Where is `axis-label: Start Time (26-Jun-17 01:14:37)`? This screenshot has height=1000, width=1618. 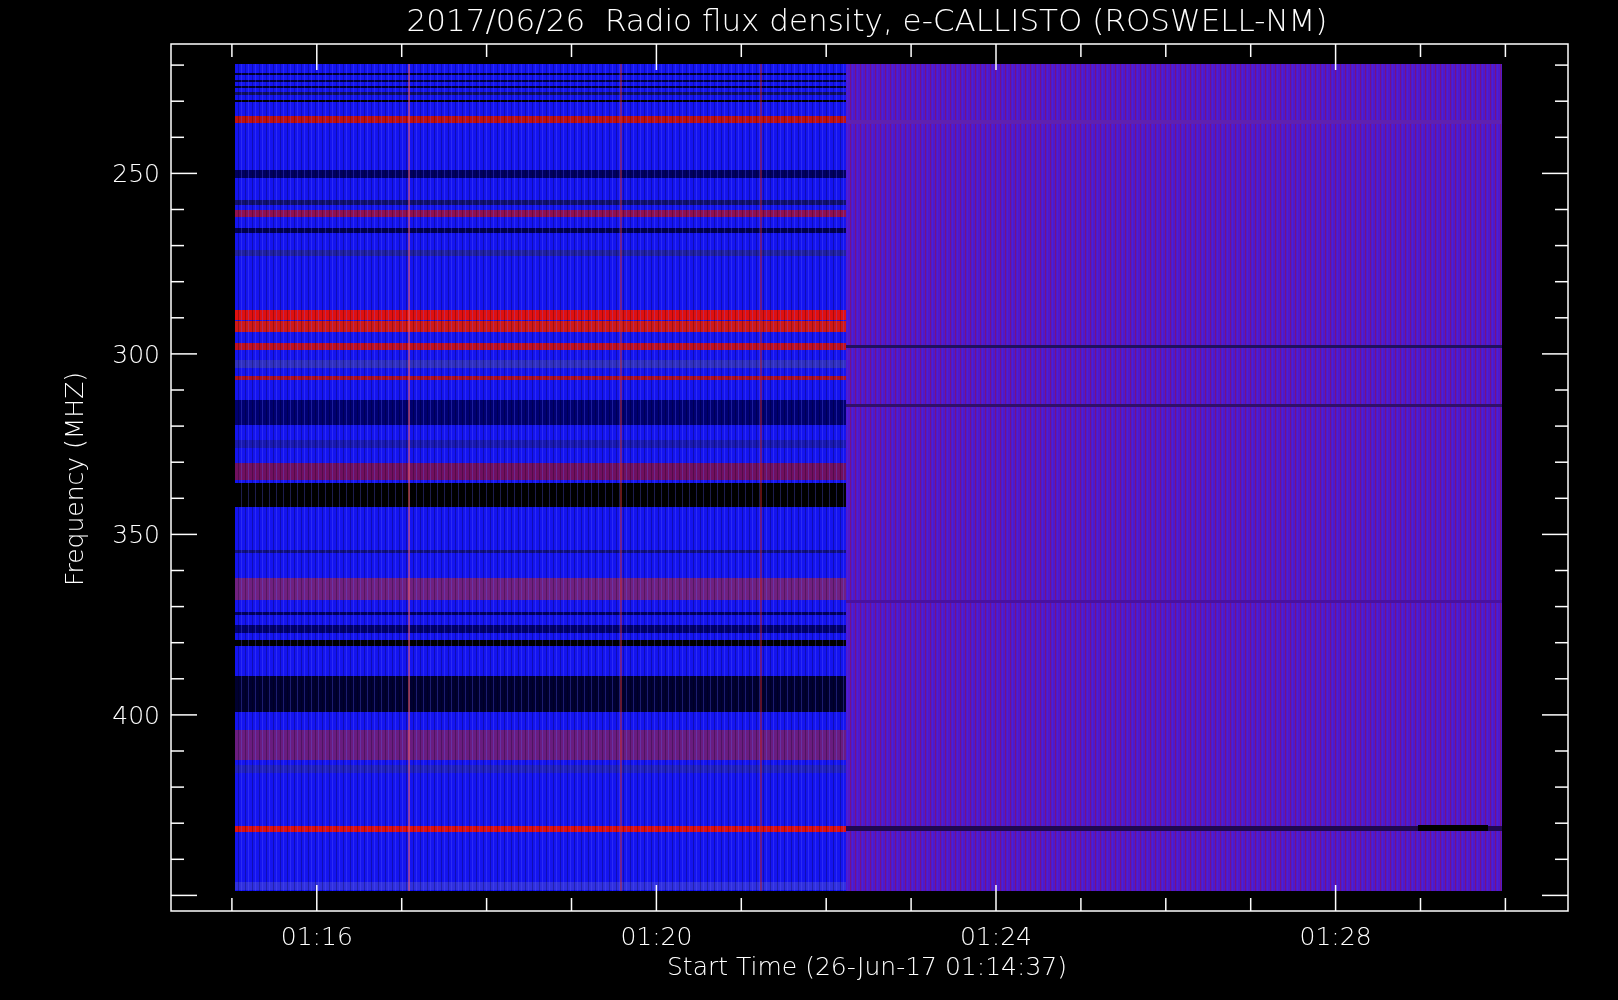
axis-label: Start Time (26-Jun-17 01:14:37) is located at coordinates (867, 966).